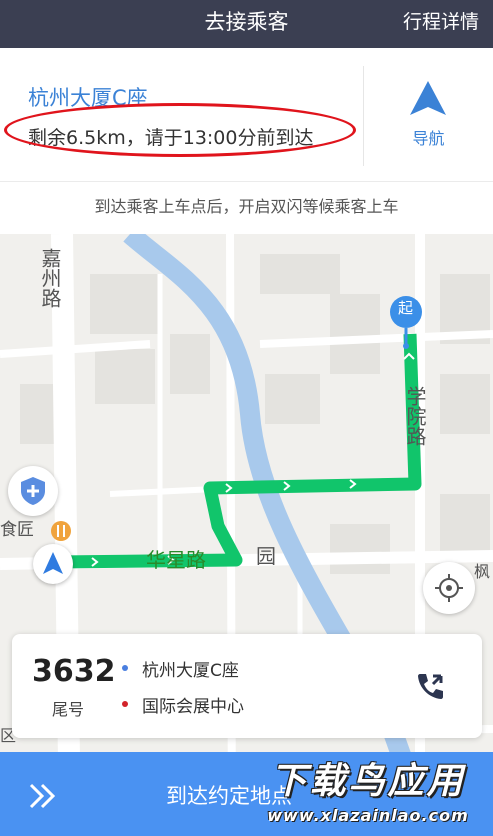  I want to click on safety-button, so click(33, 491).